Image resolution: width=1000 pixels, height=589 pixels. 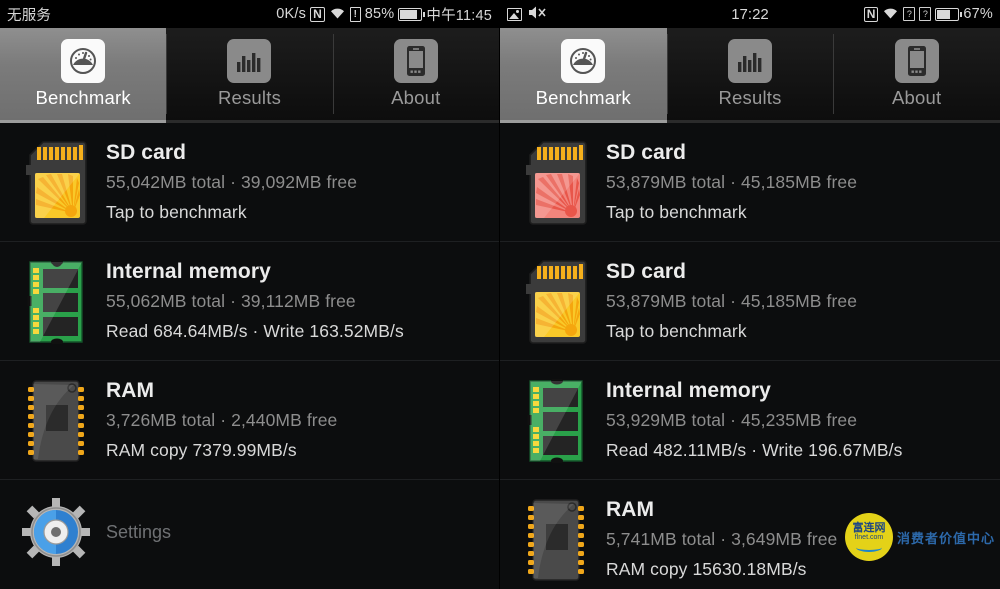 I want to click on status-bar-left-group: 无服务, so click(x=29, y=14).